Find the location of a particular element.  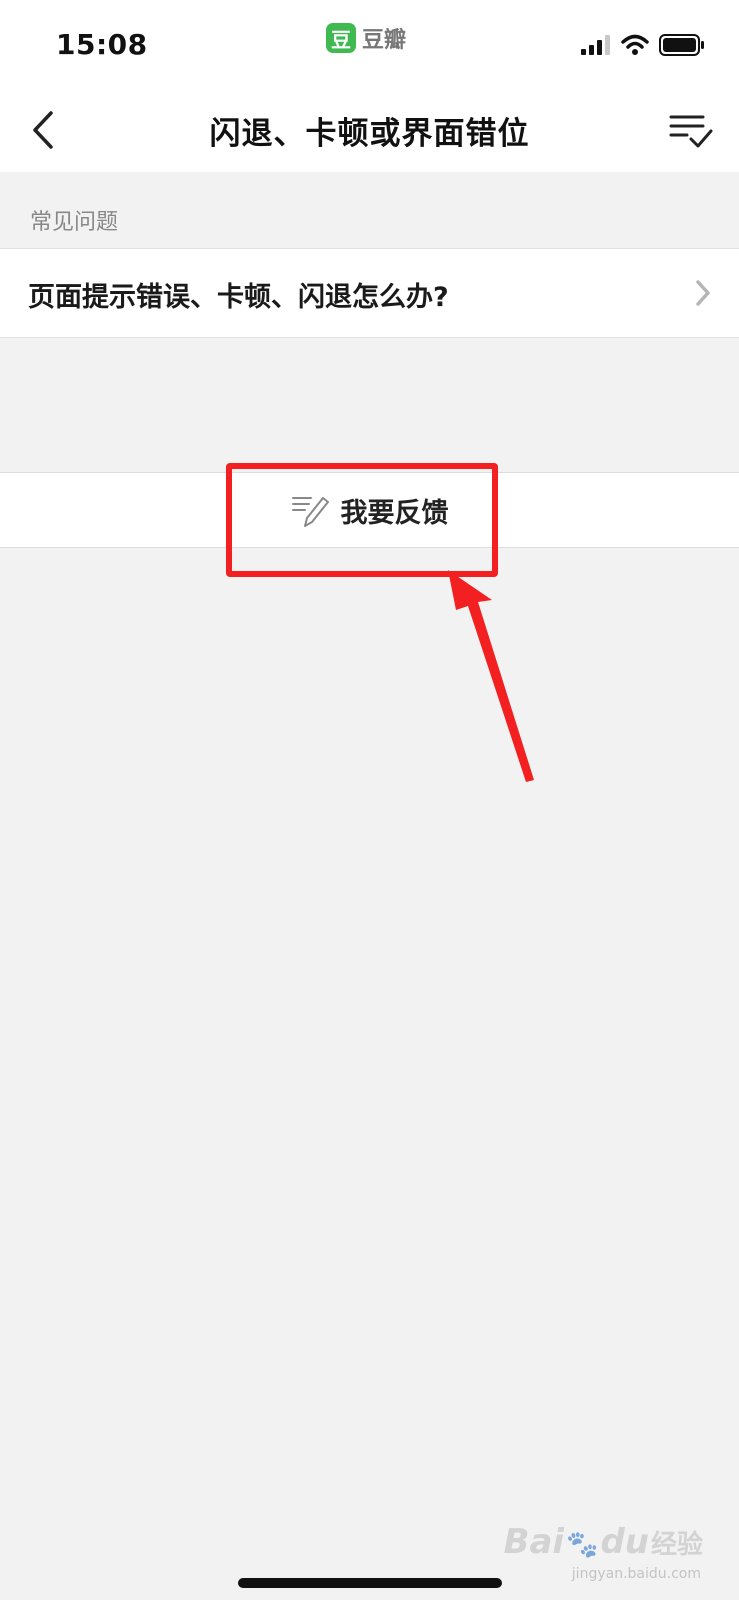

navigation-bar: 闪退、卡顿或界面错位 is located at coordinates (369, 130).